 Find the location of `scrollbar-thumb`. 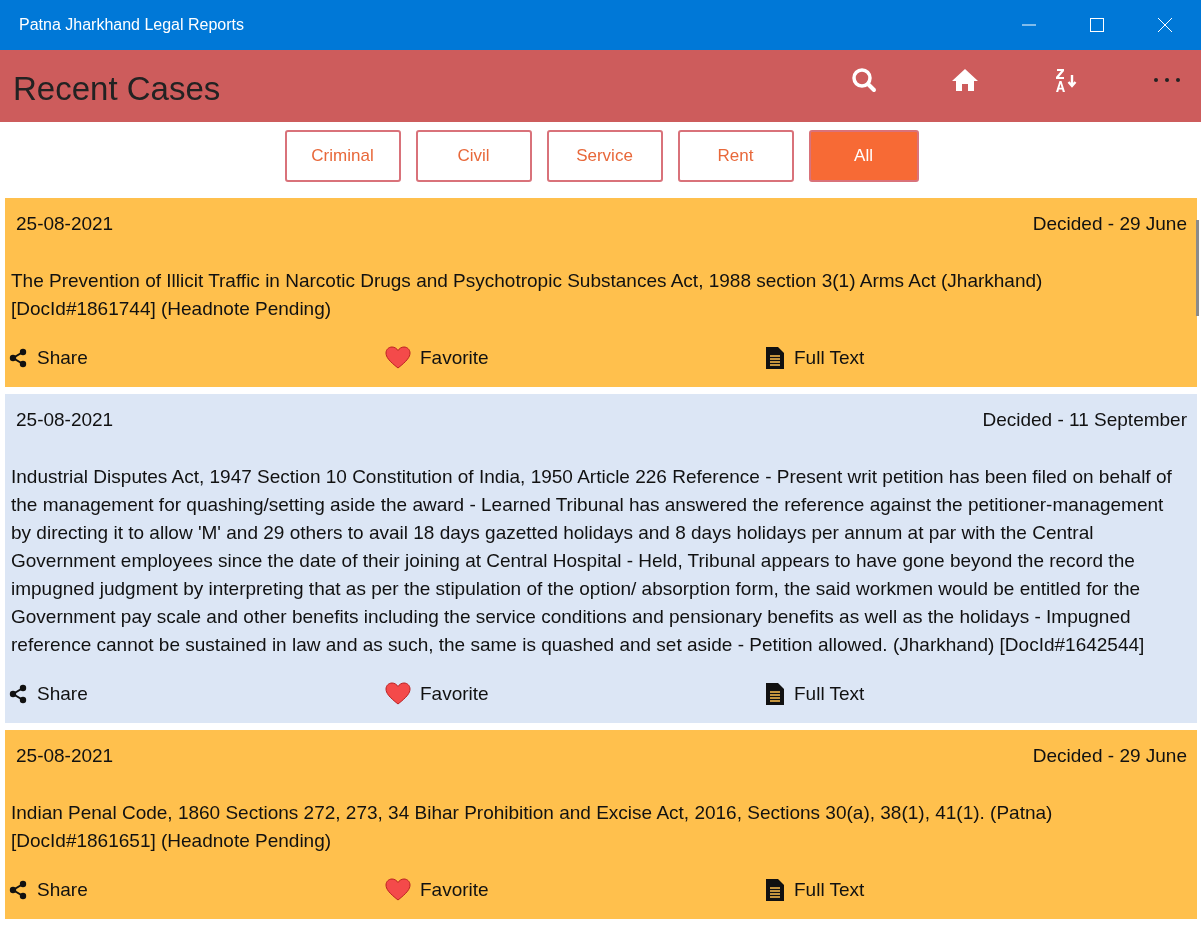

scrollbar-thumb is located at coordinates (1197, 268).